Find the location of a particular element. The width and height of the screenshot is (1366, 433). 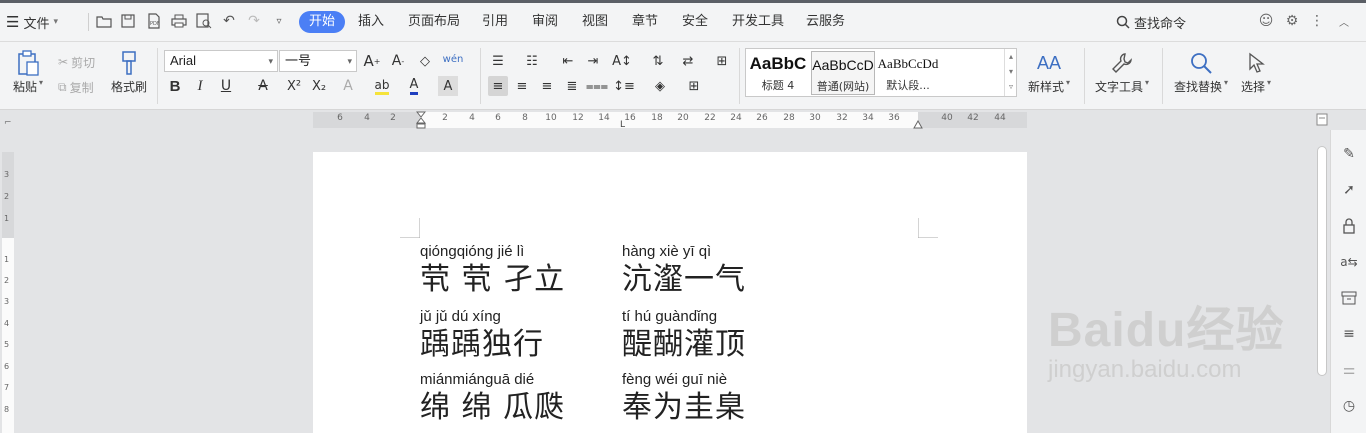

borders-icon: ⊞ is located at coordinates (694, 86).